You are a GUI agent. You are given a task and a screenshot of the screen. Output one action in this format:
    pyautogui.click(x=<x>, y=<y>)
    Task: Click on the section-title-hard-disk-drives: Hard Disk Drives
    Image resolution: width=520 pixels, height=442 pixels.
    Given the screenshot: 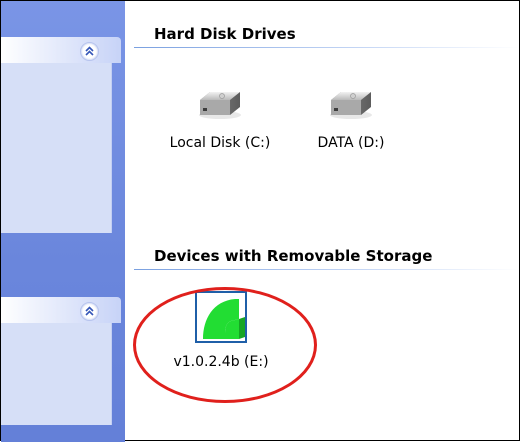 What is the action you would take?
    pyautogui.click(x=225, y=34)
    